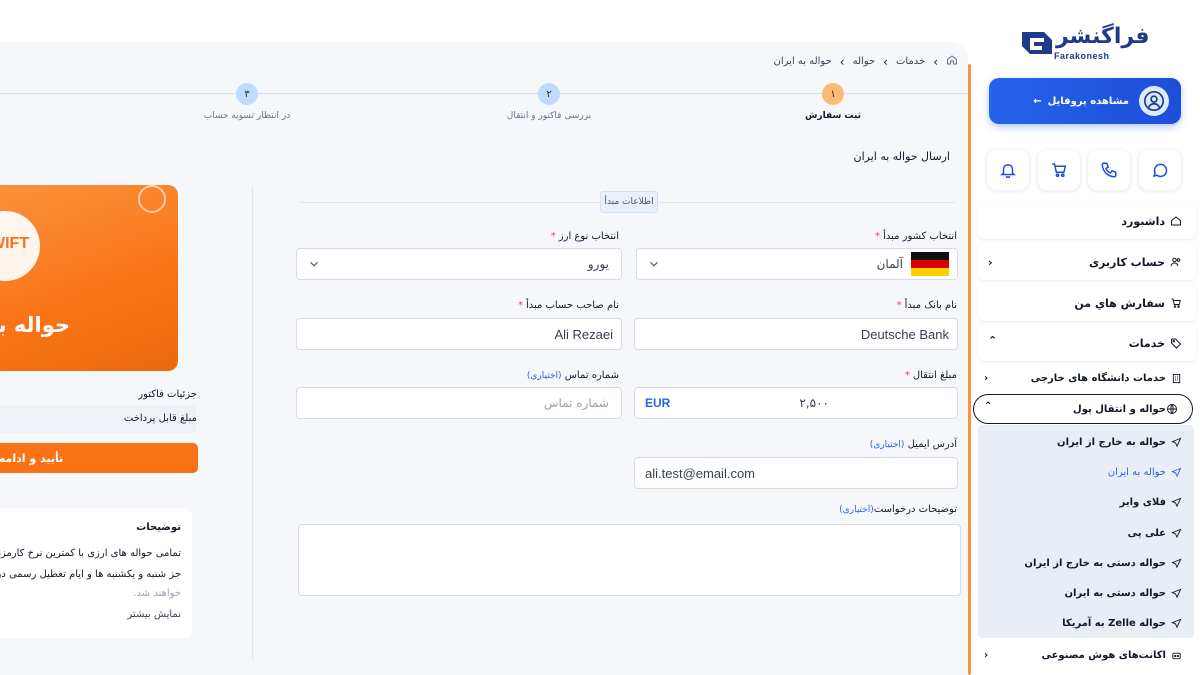 The image size is (1200, 675). Describe the element at coordinates (1088, 563) in the screenshot. I see `submenu-item: حواله دستی به خارج از ایران` at that location.